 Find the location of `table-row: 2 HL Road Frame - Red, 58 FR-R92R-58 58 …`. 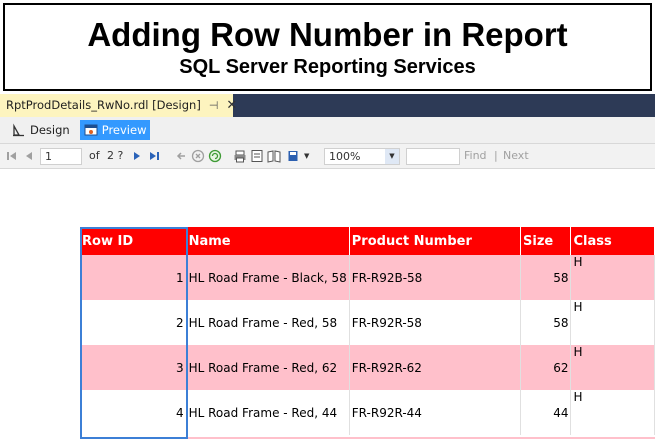

table-row: 2 HL Road Frame - Red, 58 FR-R92R-58 58 … is located at coordinates (367, 322).